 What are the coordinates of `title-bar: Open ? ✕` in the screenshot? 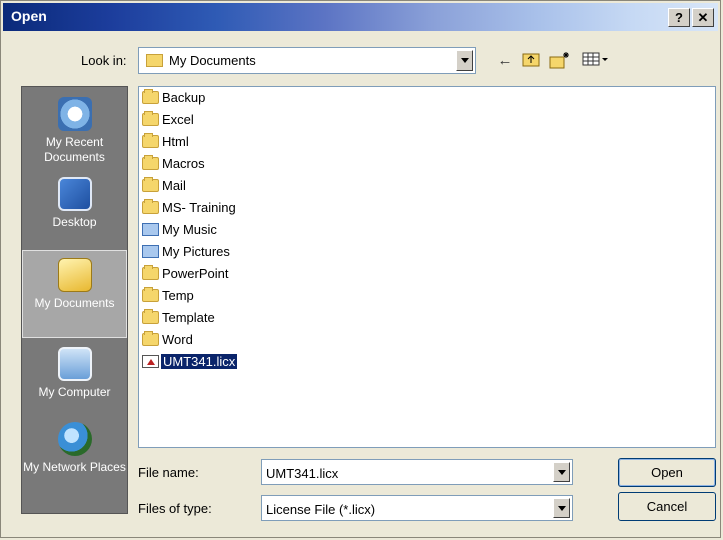 It's located at (360, 17).